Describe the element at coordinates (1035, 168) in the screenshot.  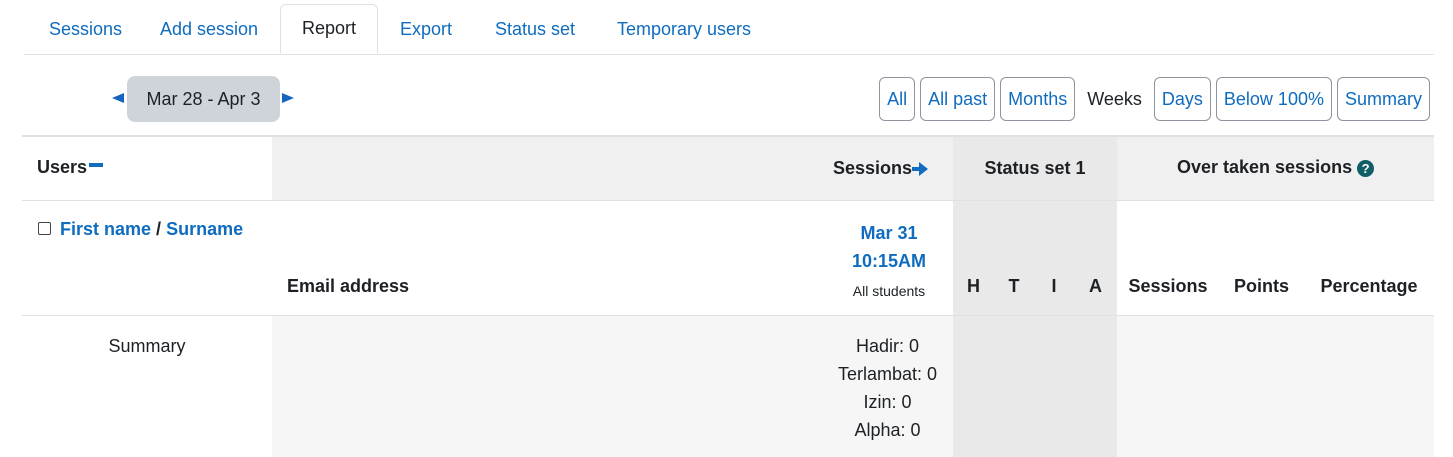
I see `status-set-header: Status set 1` at that location.